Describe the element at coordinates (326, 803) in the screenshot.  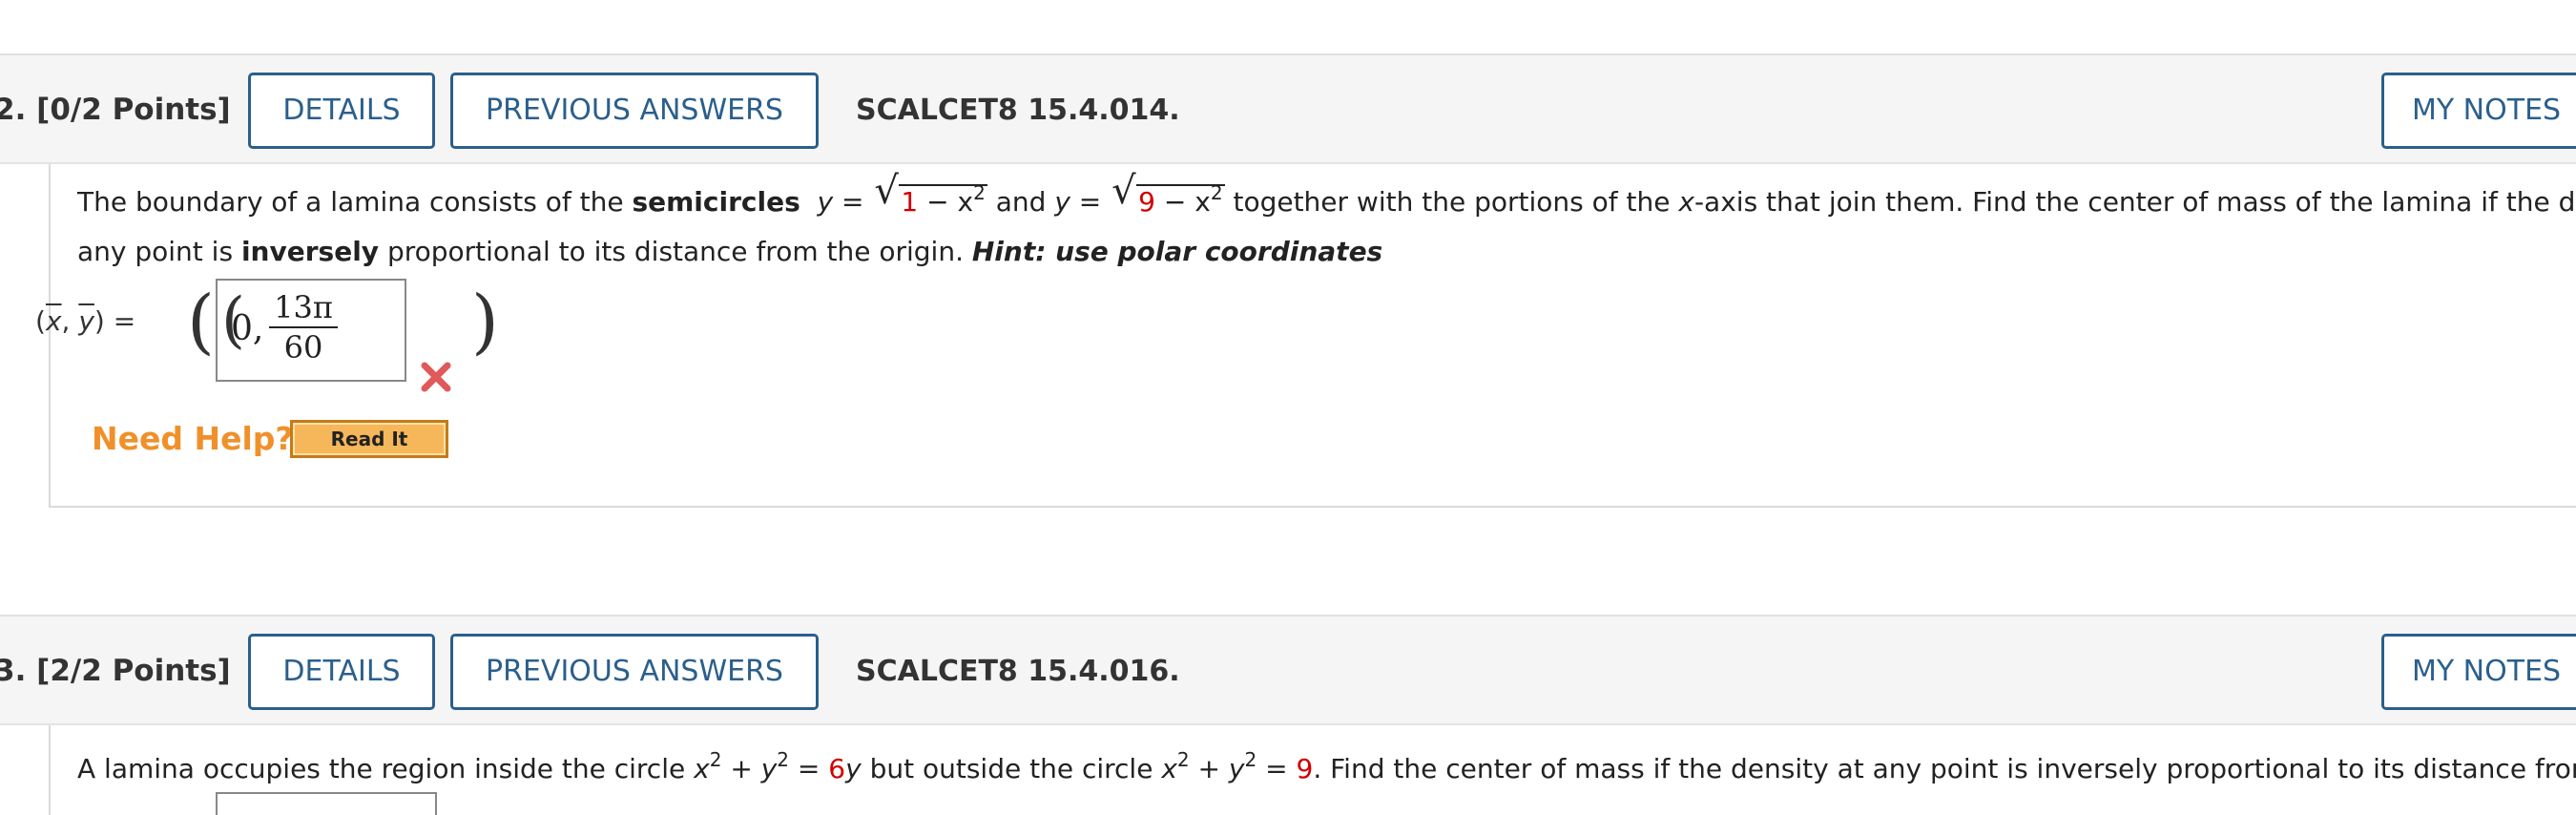
I see `answer-input` at that location.